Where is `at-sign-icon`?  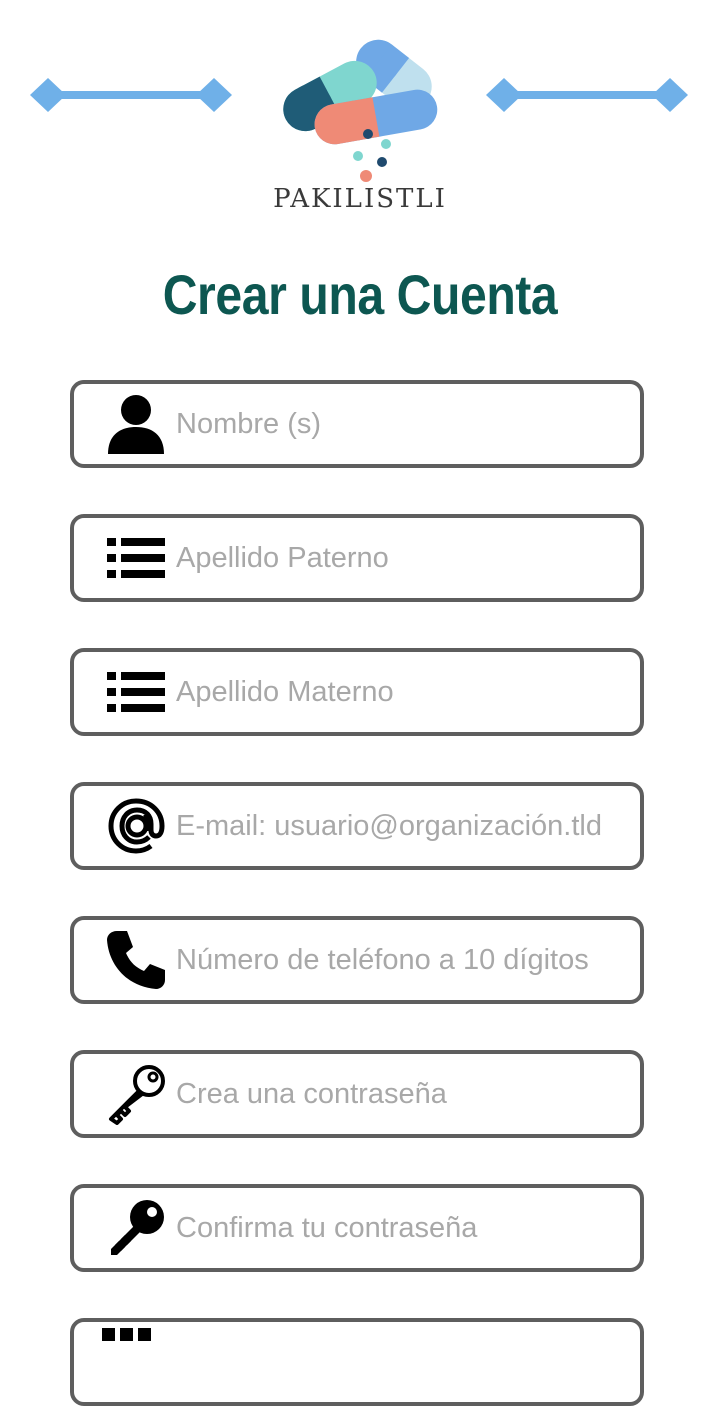 at-sign-icon is located at coordinates (136, 826).